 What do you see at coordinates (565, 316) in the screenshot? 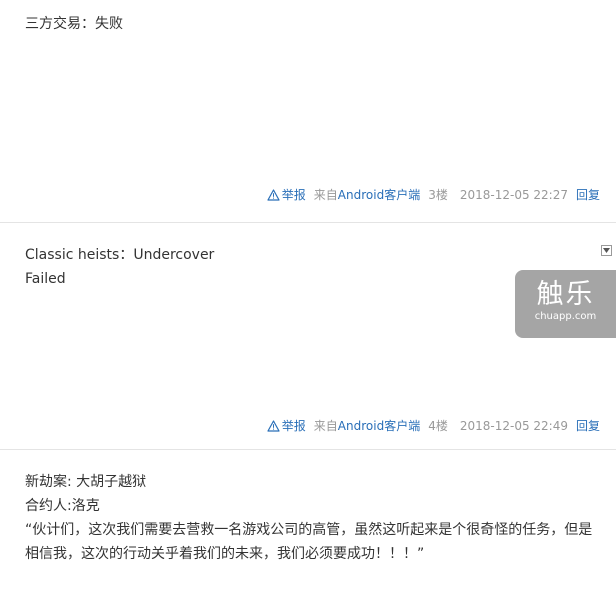
I see `watermark-sub-text: chuapp.com` at bounding box center [565, 316].